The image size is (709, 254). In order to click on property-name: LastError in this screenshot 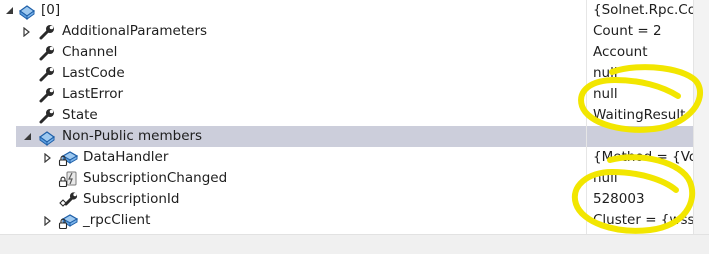, I will do `click(93, 94)`.